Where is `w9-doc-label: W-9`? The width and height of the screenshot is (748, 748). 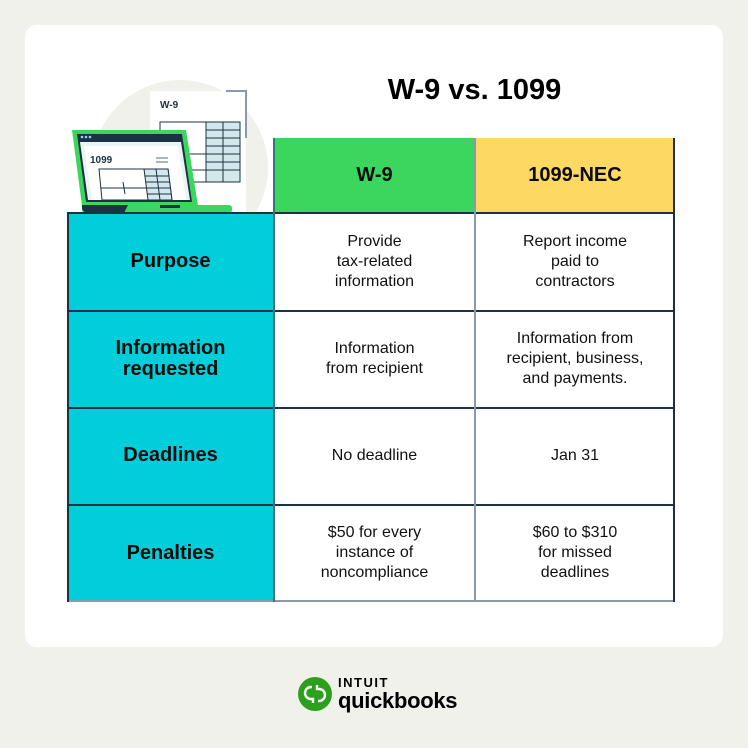 w9-doc-label: W-9 is located at coordinates (169, 105).